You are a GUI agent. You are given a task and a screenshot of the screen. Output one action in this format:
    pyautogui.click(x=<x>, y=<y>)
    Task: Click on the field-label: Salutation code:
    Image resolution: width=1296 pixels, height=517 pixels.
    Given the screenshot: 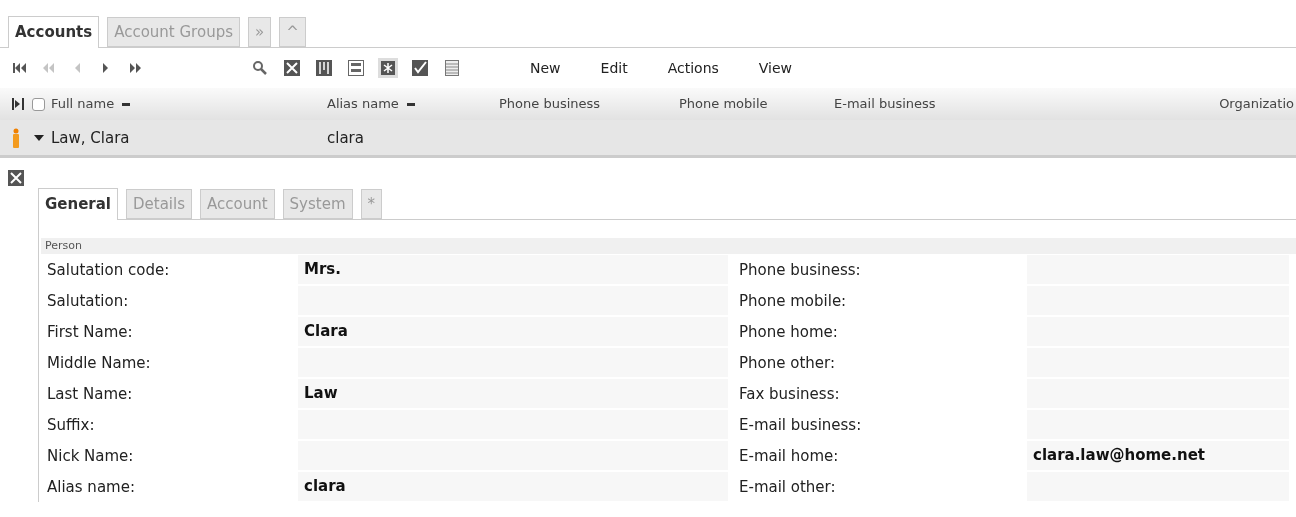 What is the action you would take?
    pyautogui.click(x=108, y=269)
    